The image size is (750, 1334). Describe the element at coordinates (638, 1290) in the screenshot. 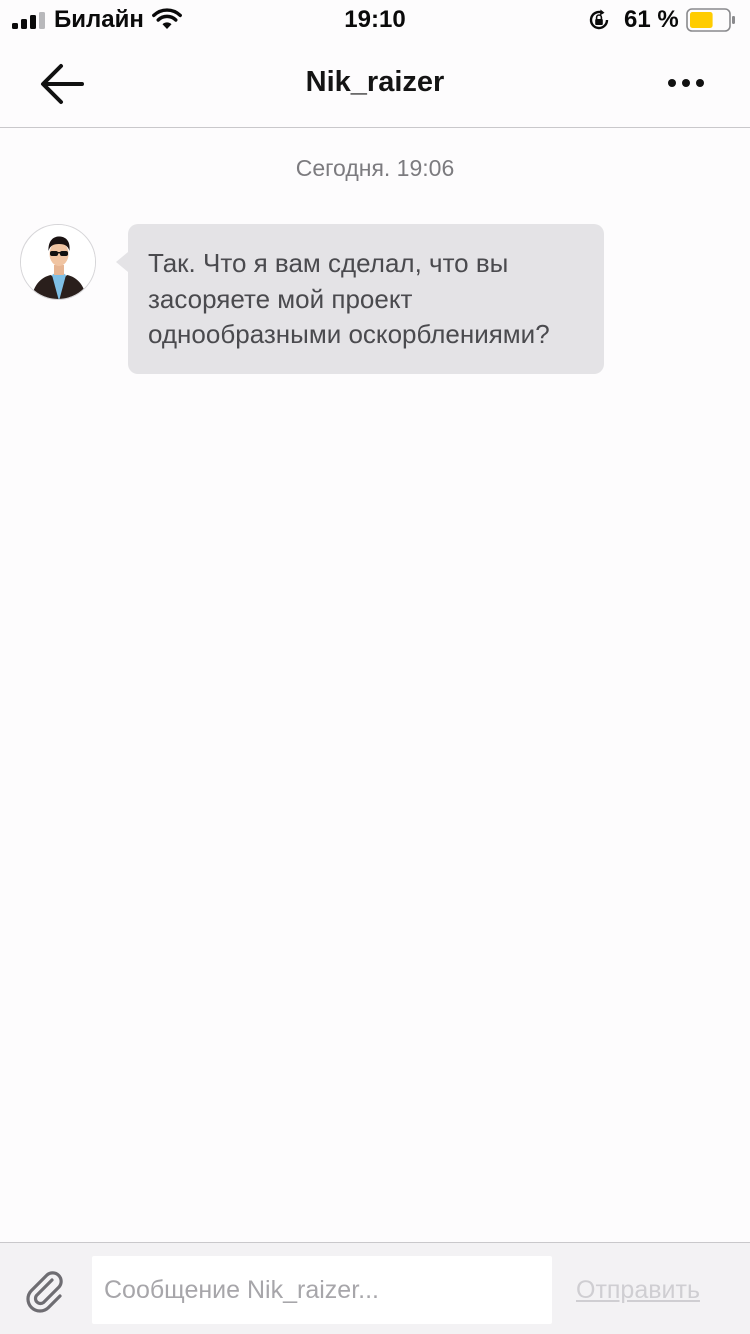

I see `send-button: Отправить` at that location.